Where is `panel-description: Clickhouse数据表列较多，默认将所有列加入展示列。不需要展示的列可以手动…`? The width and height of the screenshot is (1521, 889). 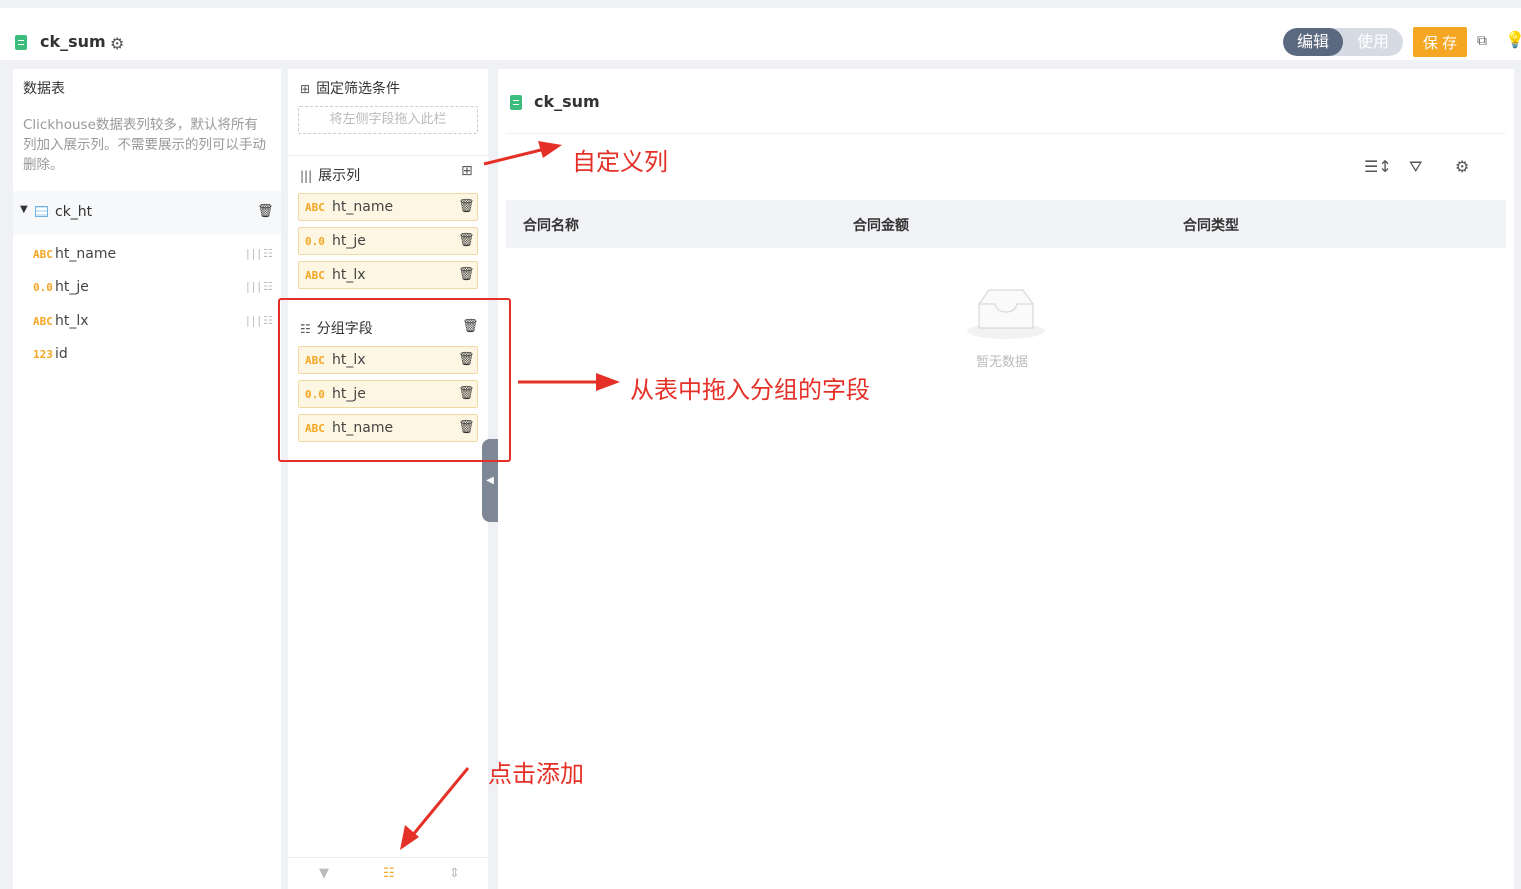
panel-description: Clickhouse数据表列较多，默认将所有列加入展示列。不需要展示的列可以手动… is located at coordinates (144, 145).